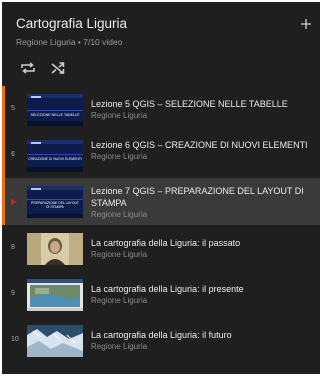  I want to click on video-thumbnail: PREPARAZIONE DEL LAYOUT DI STAMPA, so click(55, 202).